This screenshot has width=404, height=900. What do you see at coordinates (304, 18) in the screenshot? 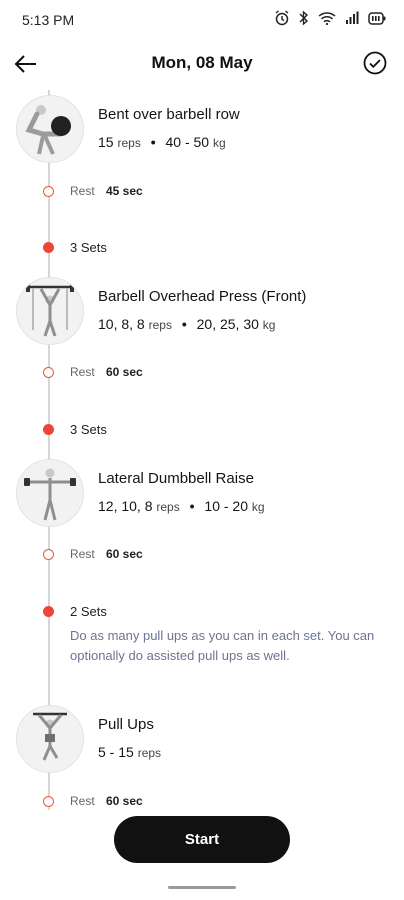
I see `bluetooth-icon` at bounding box center [304, 18].